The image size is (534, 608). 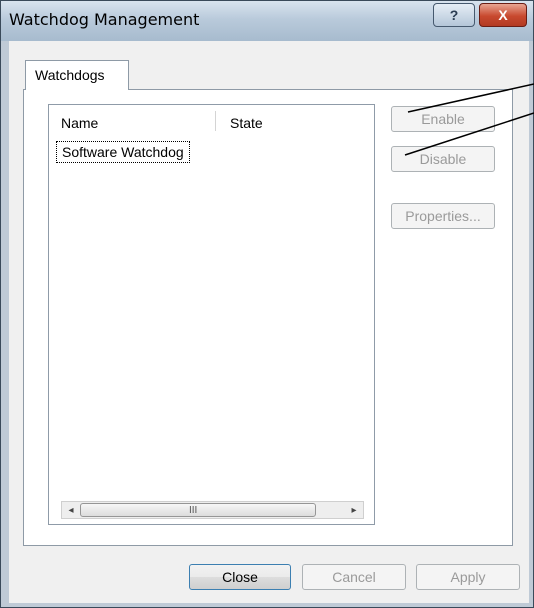 What do you see at coordinates (354, 510) in the screenshot?
I see `scroll-right-icon: ▸` at bounding box center [354, 510].